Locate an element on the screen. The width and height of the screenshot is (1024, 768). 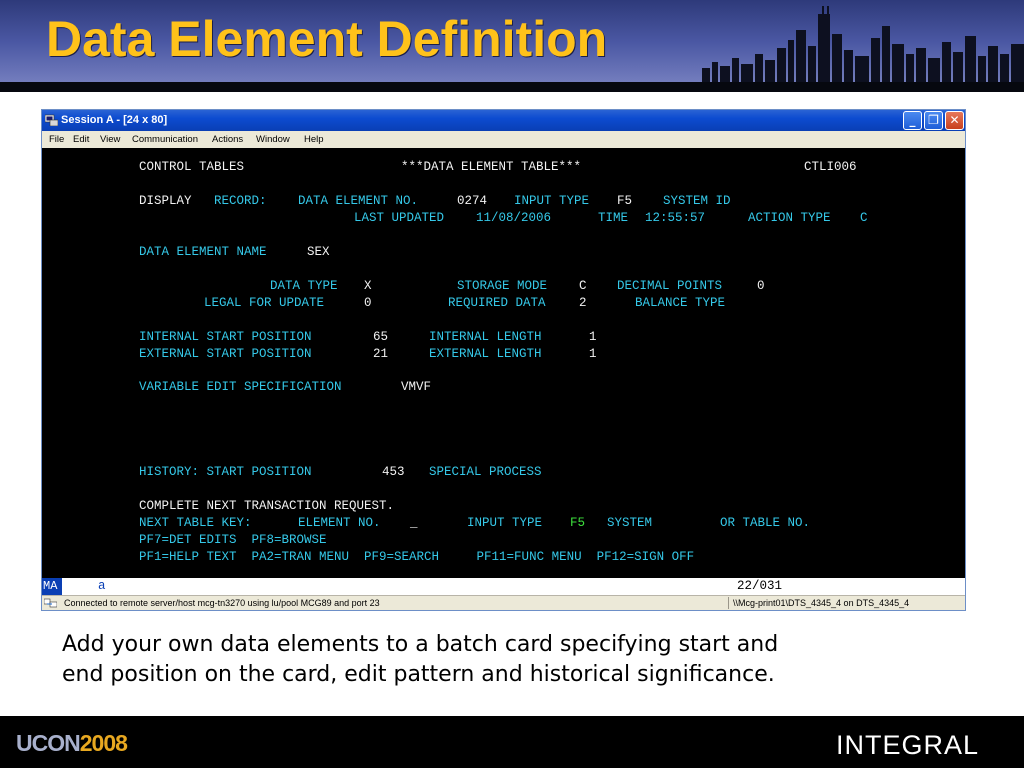
connection-icon is located at coordinates (50, 603).